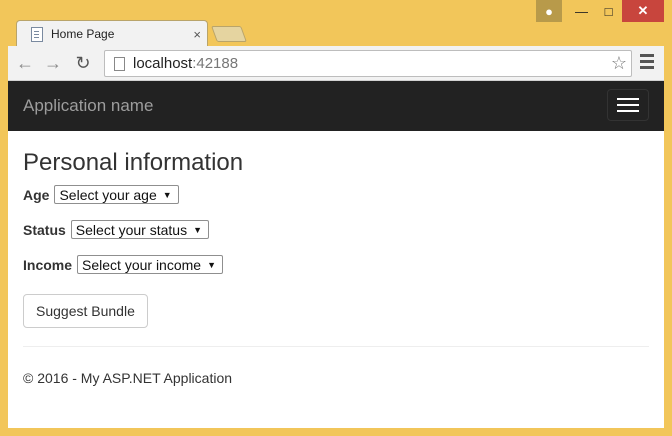 The height and width of the screenshot is (436, 672). I want to click on income-select: Select your income ▼, so click(150, 264).